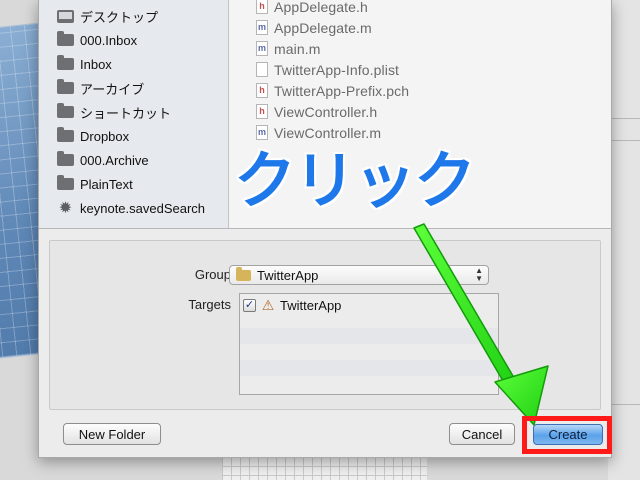 This screenshot has width=640, height=480. I want to click on target-checkbox: ✓, so click(249, 305).